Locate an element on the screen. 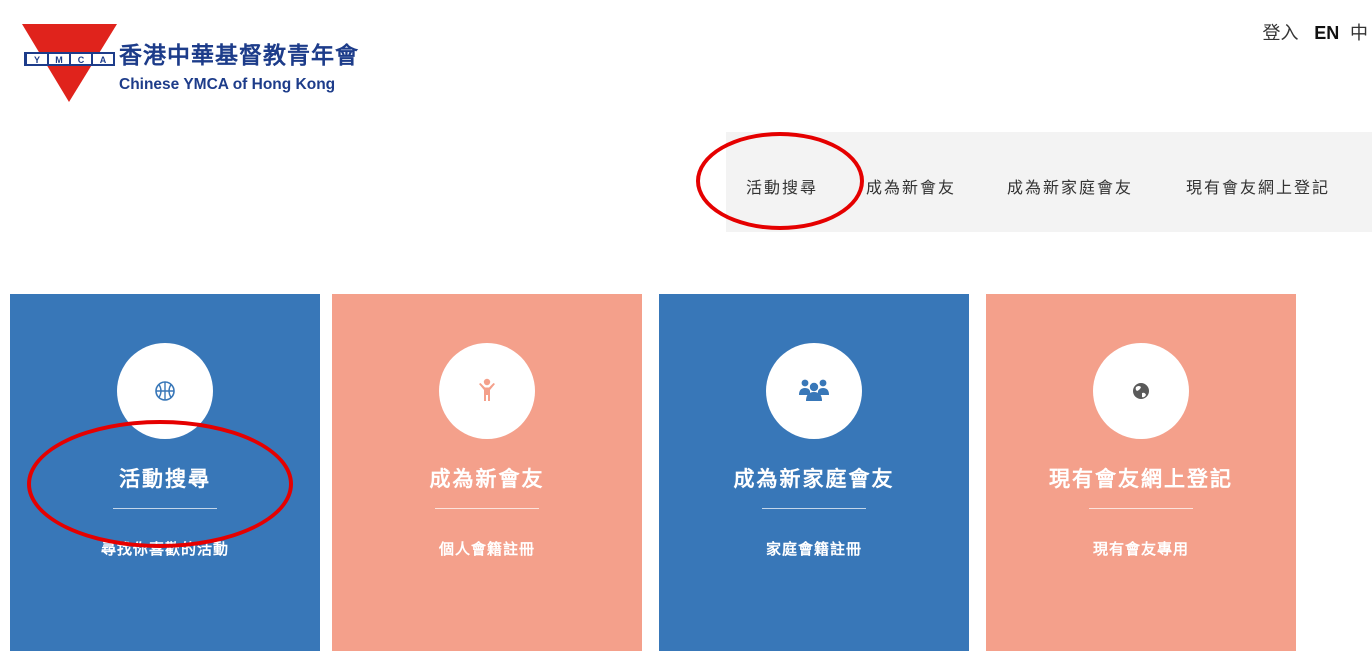  card-title: 成為新會友 is located at coordinates (487, 479).